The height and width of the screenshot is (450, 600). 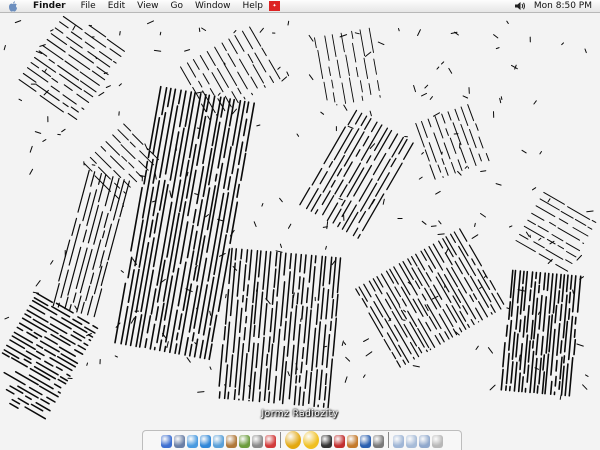 I want to click on applications-folder-icon, so click(x=424, y=441).